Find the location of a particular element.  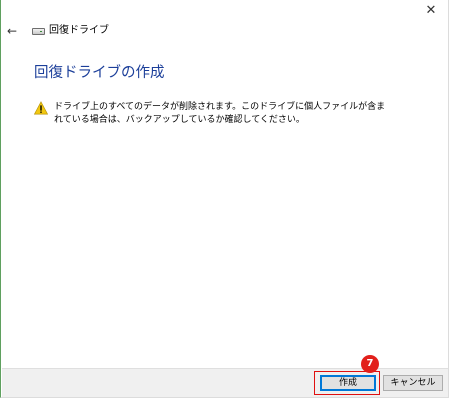

footer-bar is located at coordinates (225, 382).